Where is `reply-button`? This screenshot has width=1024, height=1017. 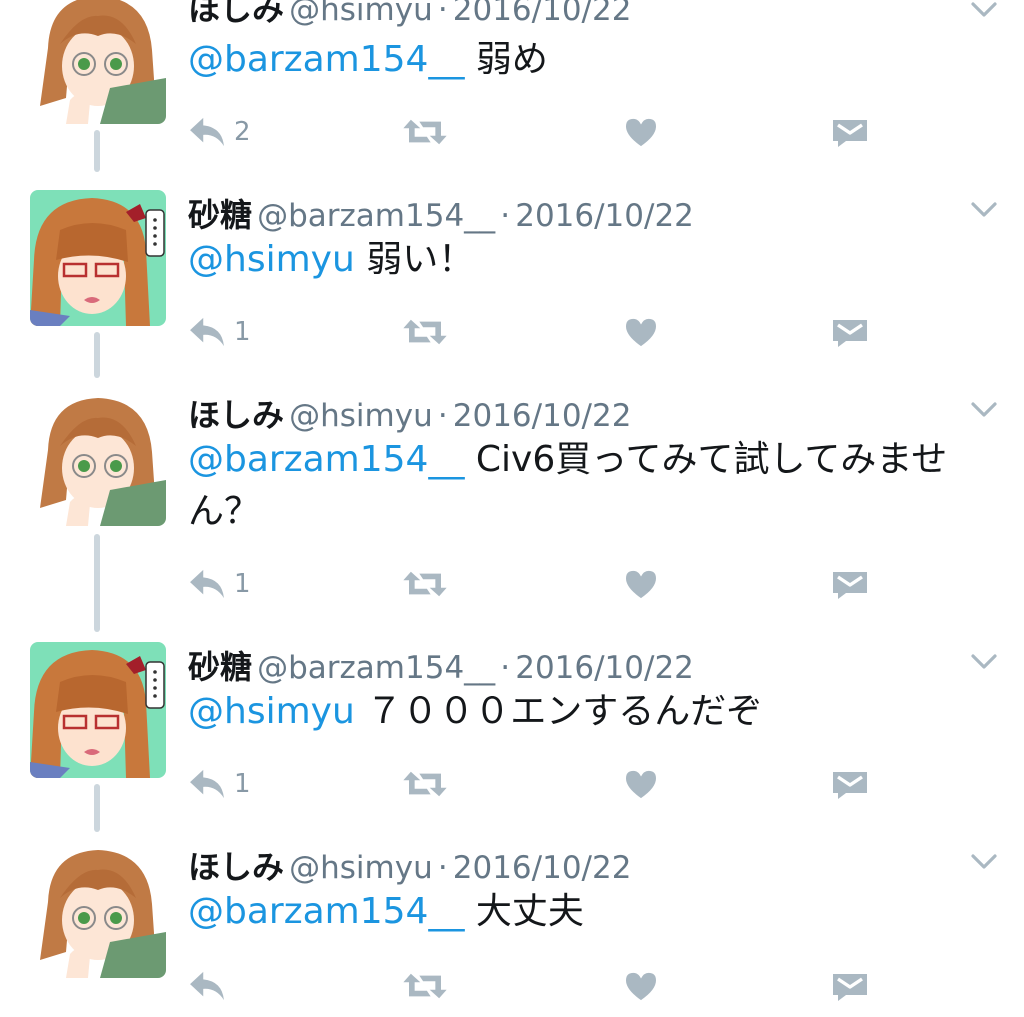
reply-button is located at coordinates (211, 986).